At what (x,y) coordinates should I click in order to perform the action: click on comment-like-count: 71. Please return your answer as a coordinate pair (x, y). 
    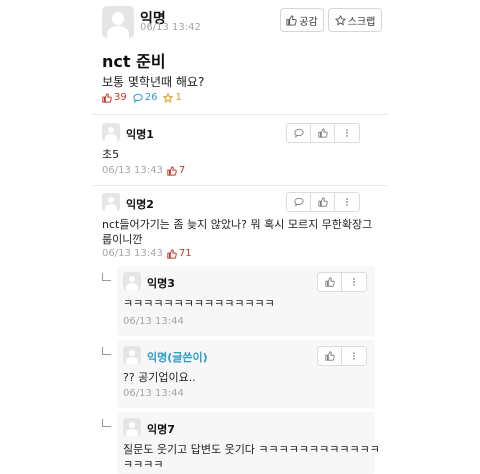
    Looking at the image, I should click on (179, 253).